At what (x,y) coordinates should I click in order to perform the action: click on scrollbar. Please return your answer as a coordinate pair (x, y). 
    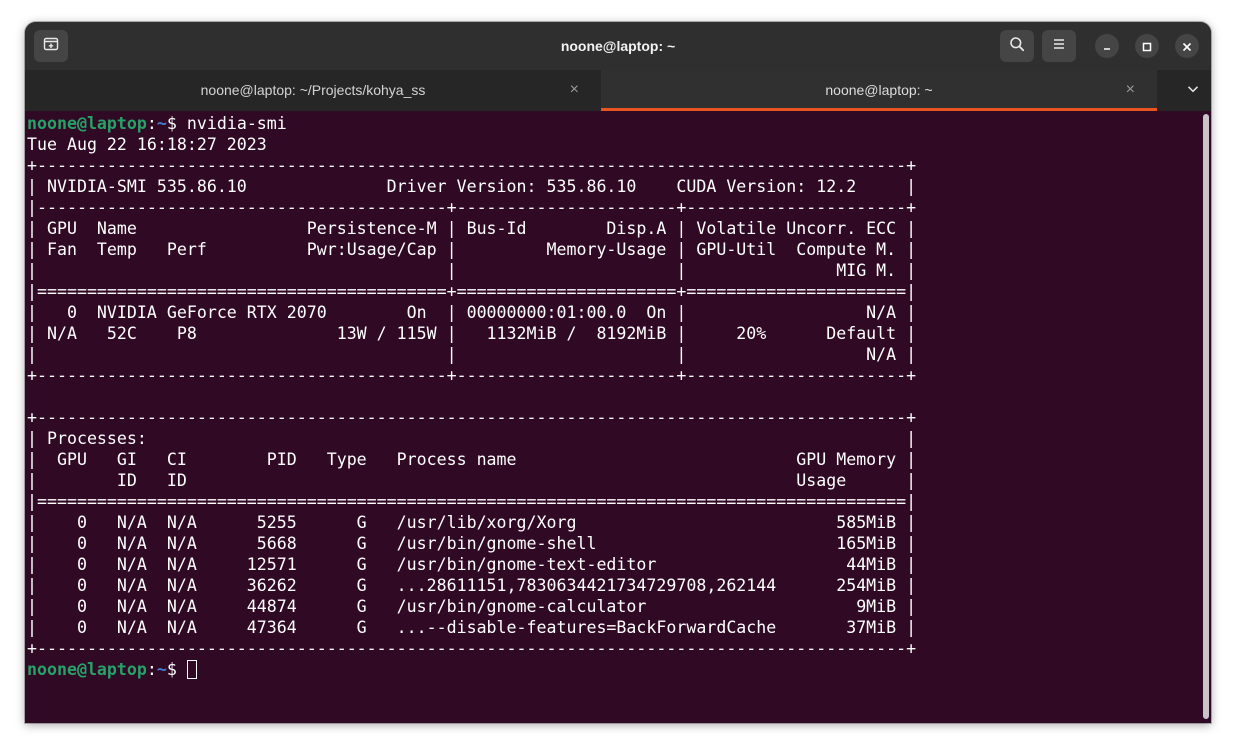
    Looking at the image, I should click on (1206, 416).